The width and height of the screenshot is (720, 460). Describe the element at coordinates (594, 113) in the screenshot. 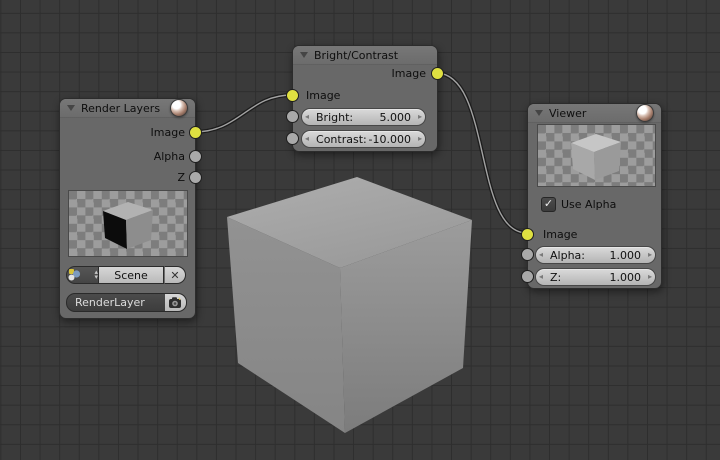

I see `viewer-header: Viewer` at that location.